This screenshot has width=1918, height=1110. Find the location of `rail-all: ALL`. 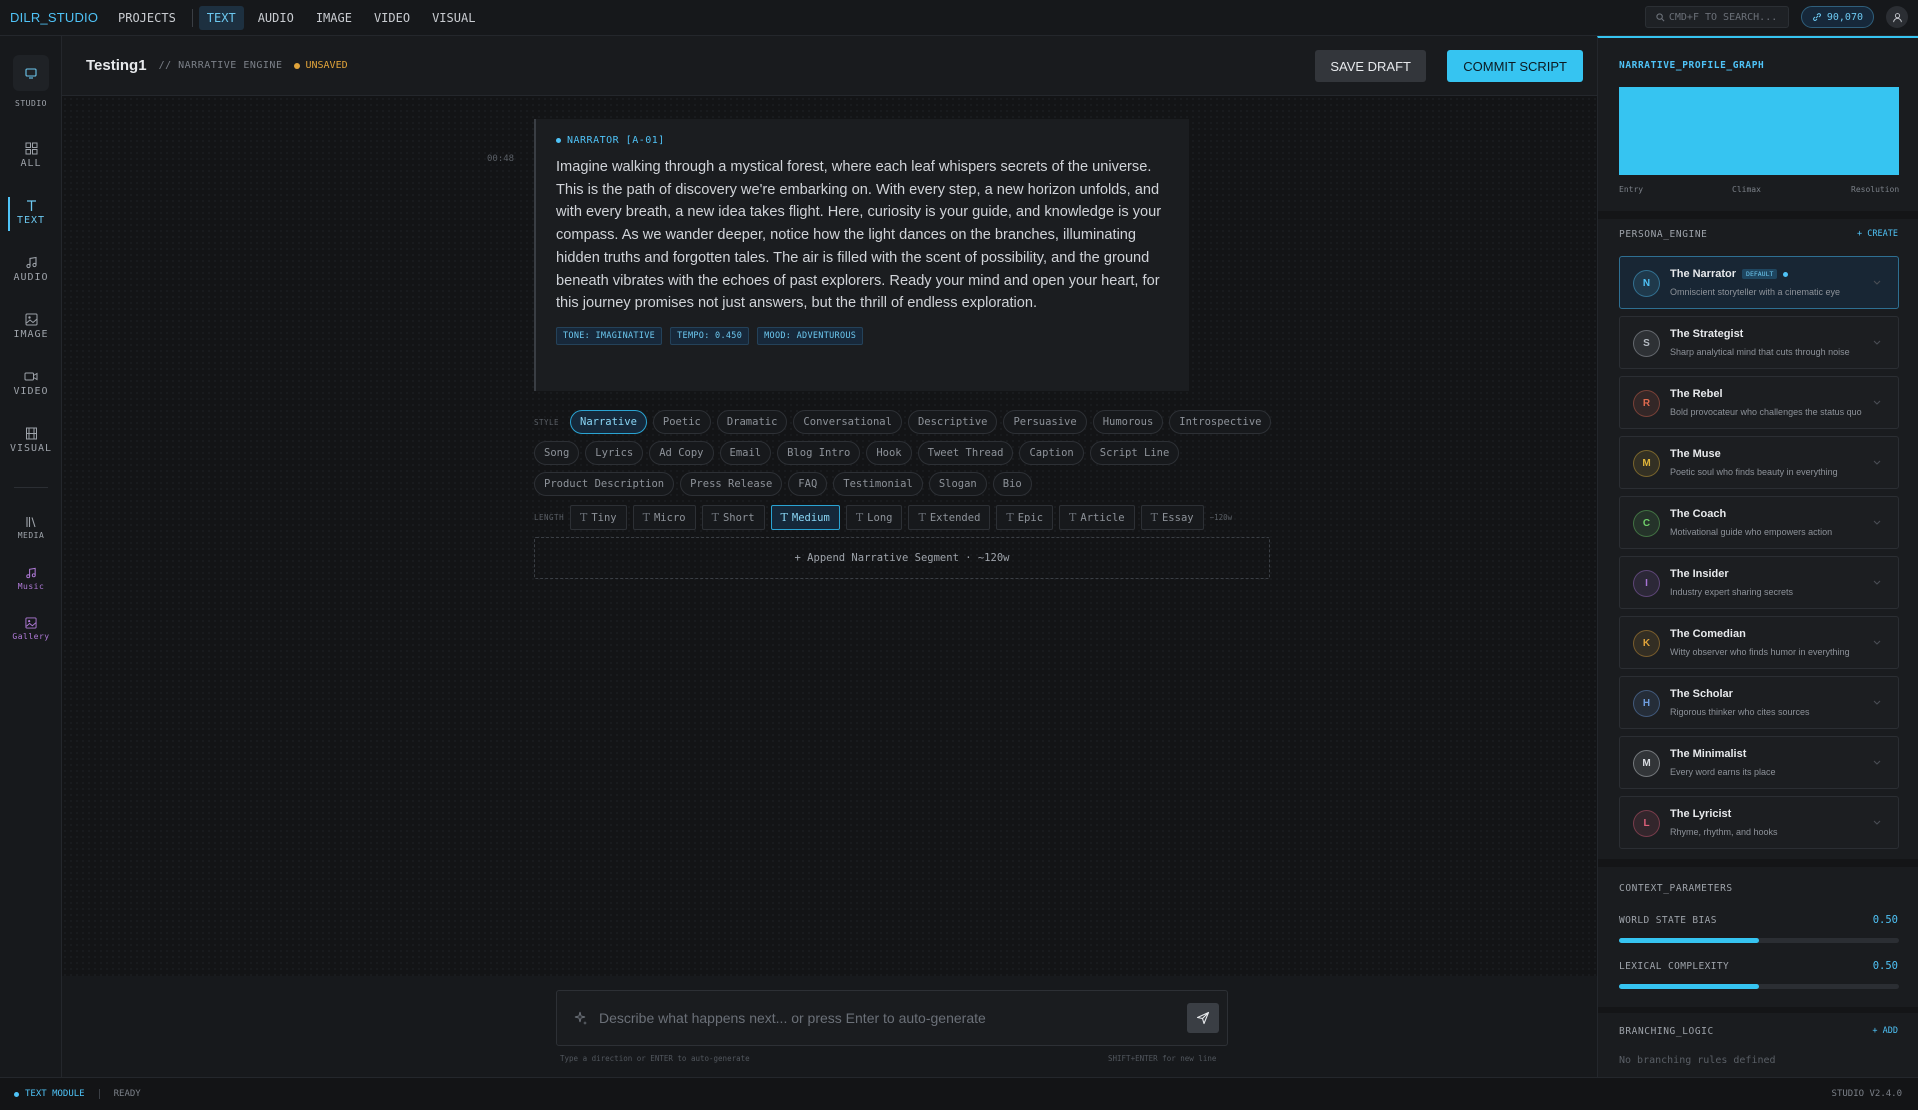

rail-all: ALL is located at coordinates (31, 155).